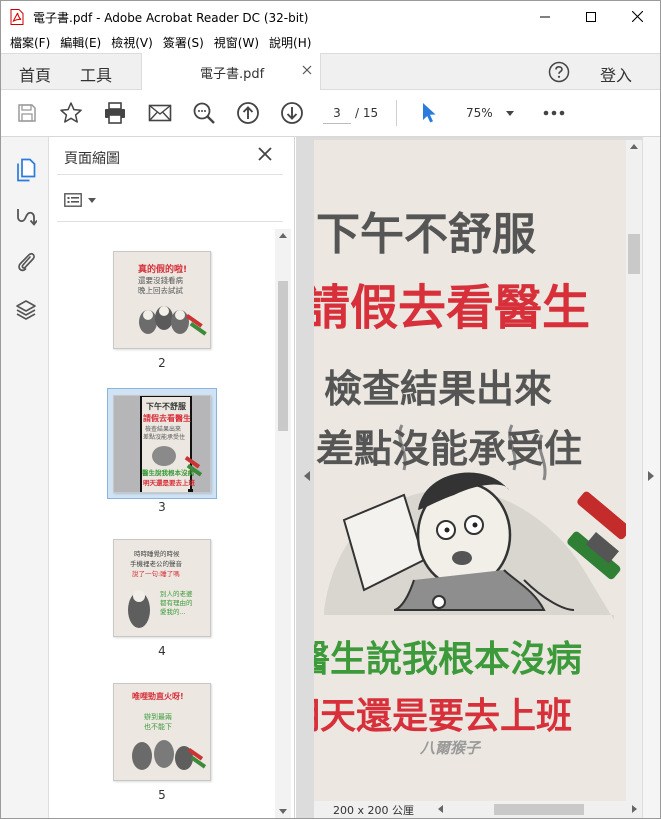 Image resolution: width=661 pixels, height=819 pixels. What do you see at coordinates (307, 476) in the screenshot?
I see `collapse-panel-icon` at bounding box center [307, 476].